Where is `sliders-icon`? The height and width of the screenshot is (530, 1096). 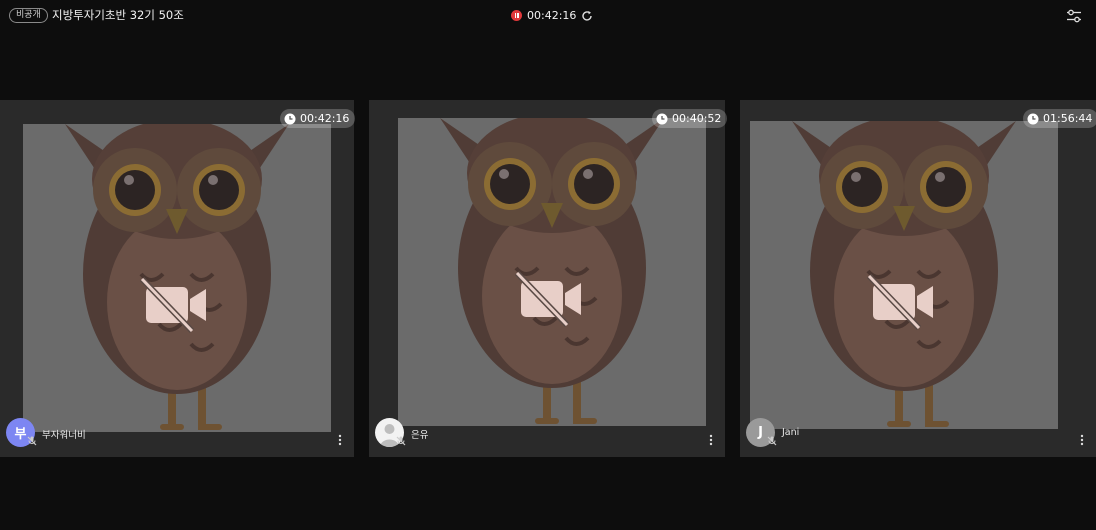
sliders-icon is located at coordinates (1074, 16).